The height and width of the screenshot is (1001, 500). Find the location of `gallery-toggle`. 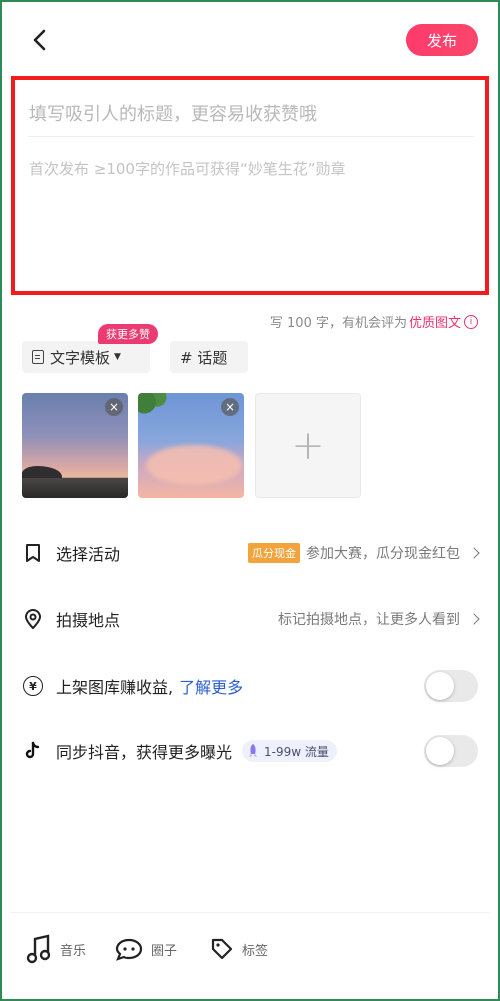

gallery-toggle is located at coordinates (451, 686).